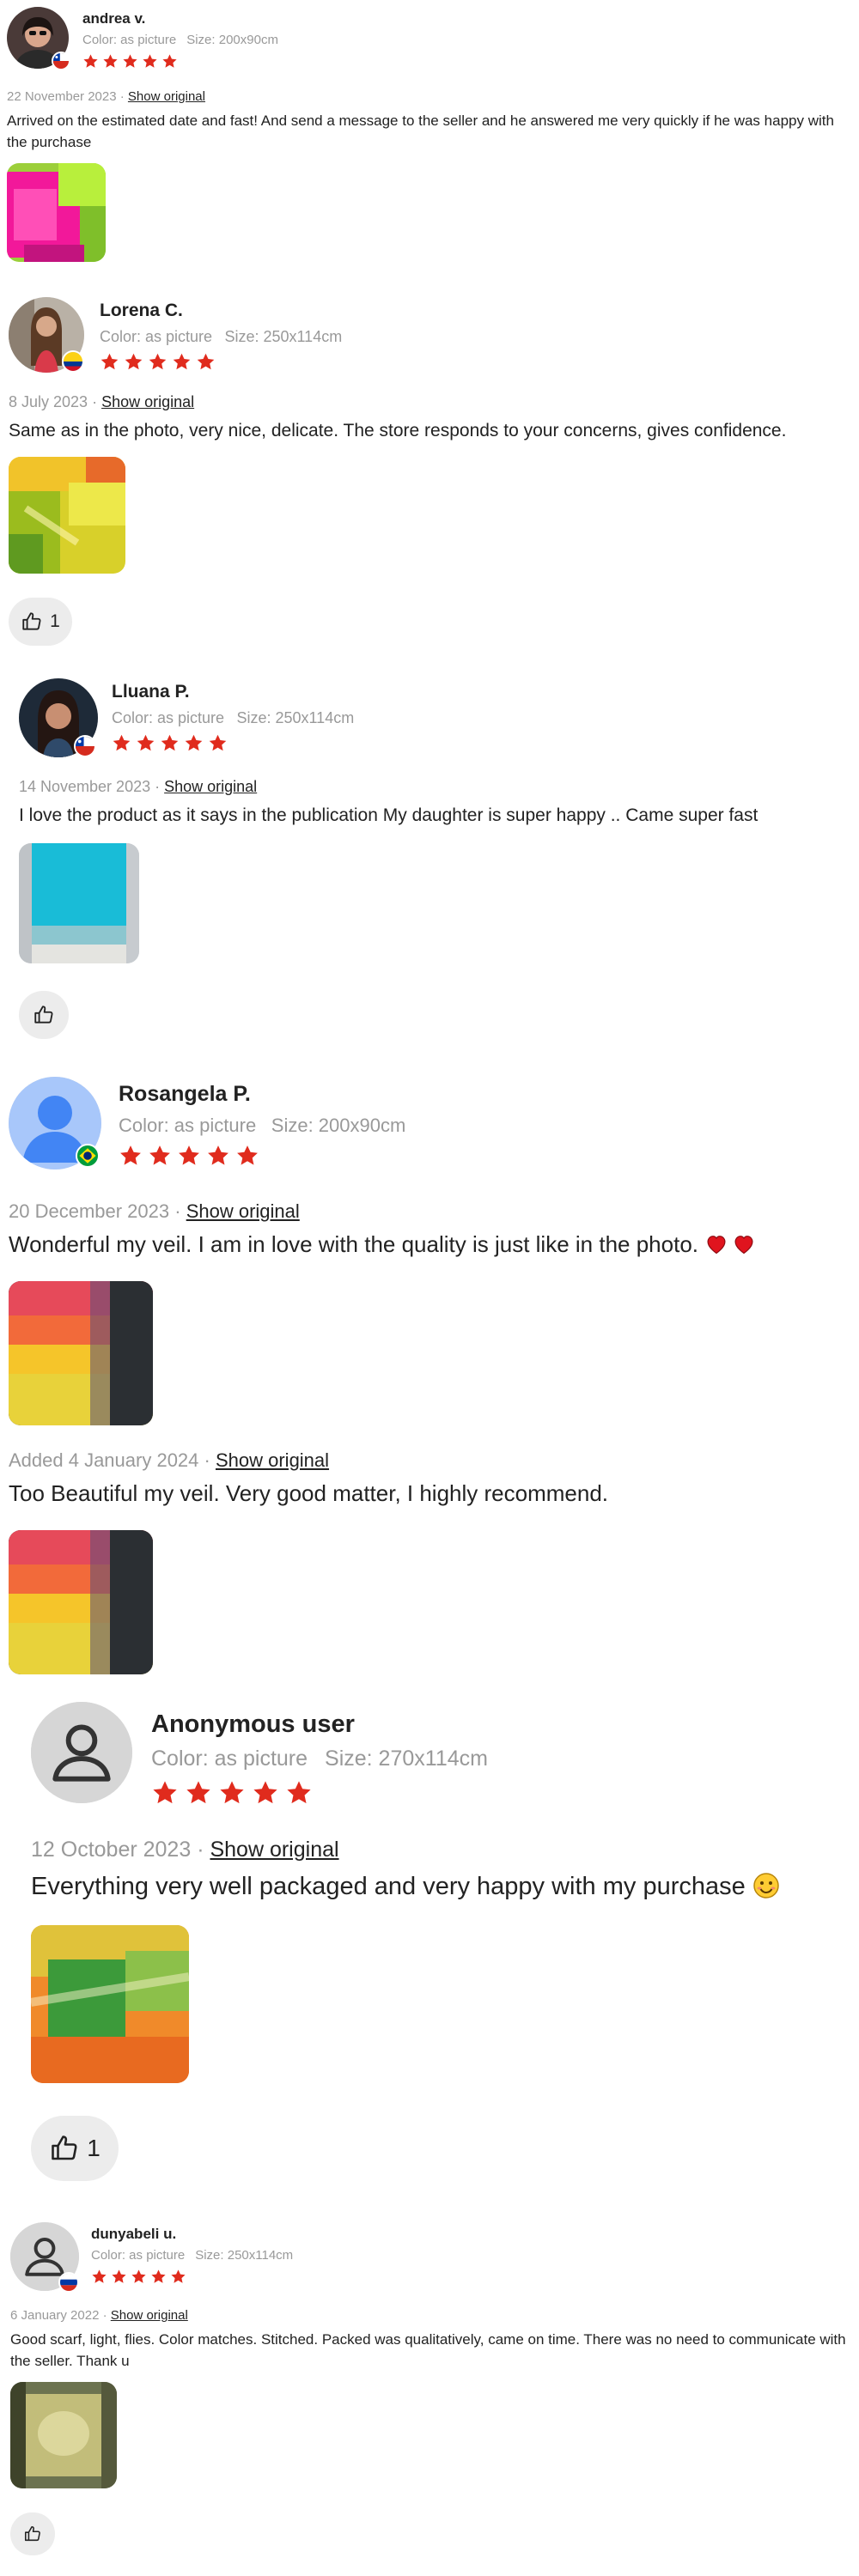  I want to click on review-date: 6 January 2022 ·, so click(58, 2316).